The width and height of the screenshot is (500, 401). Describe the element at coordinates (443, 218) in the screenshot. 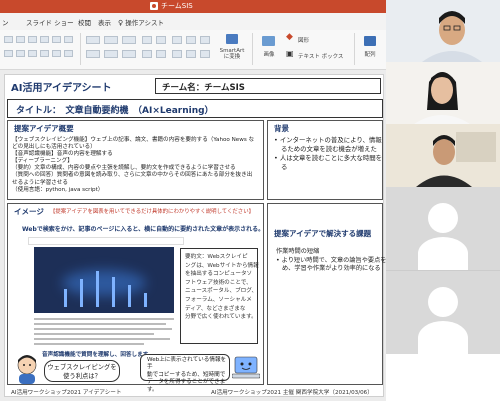

I see `default-avatar-icon` at that location.